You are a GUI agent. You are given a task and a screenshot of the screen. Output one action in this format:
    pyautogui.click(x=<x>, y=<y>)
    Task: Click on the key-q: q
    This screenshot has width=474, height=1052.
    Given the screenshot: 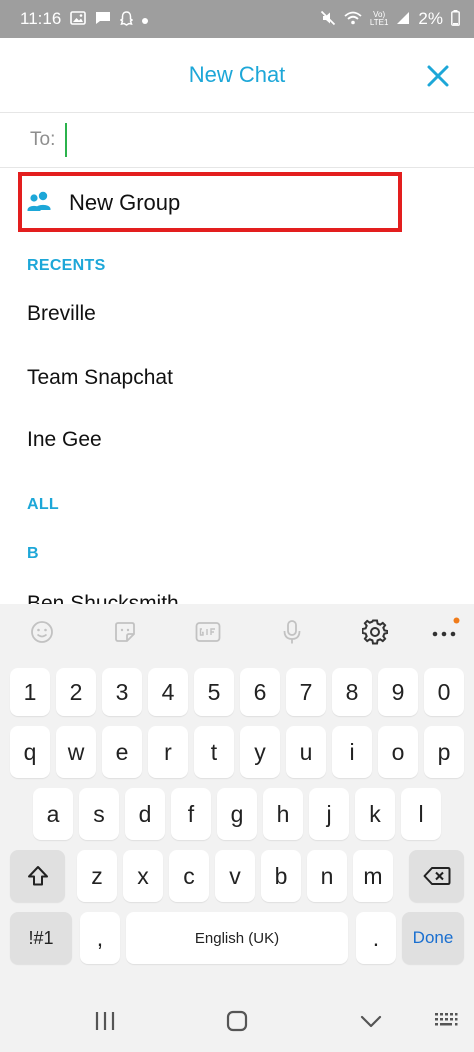 What is the action you would take?
    pyautogui.click(x=30, y=752)
    